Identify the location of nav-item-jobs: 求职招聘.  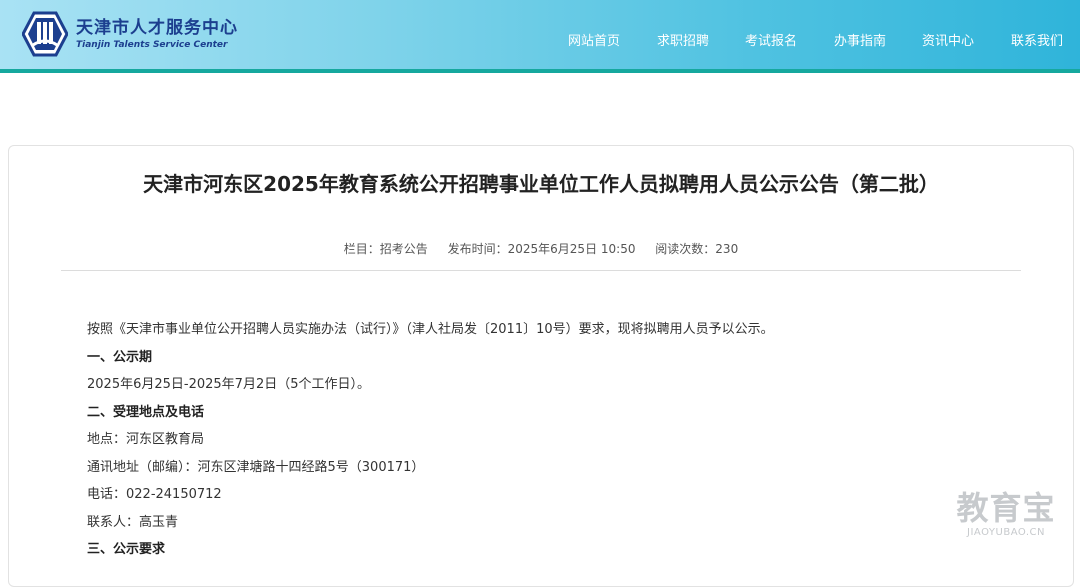
(683, 39).